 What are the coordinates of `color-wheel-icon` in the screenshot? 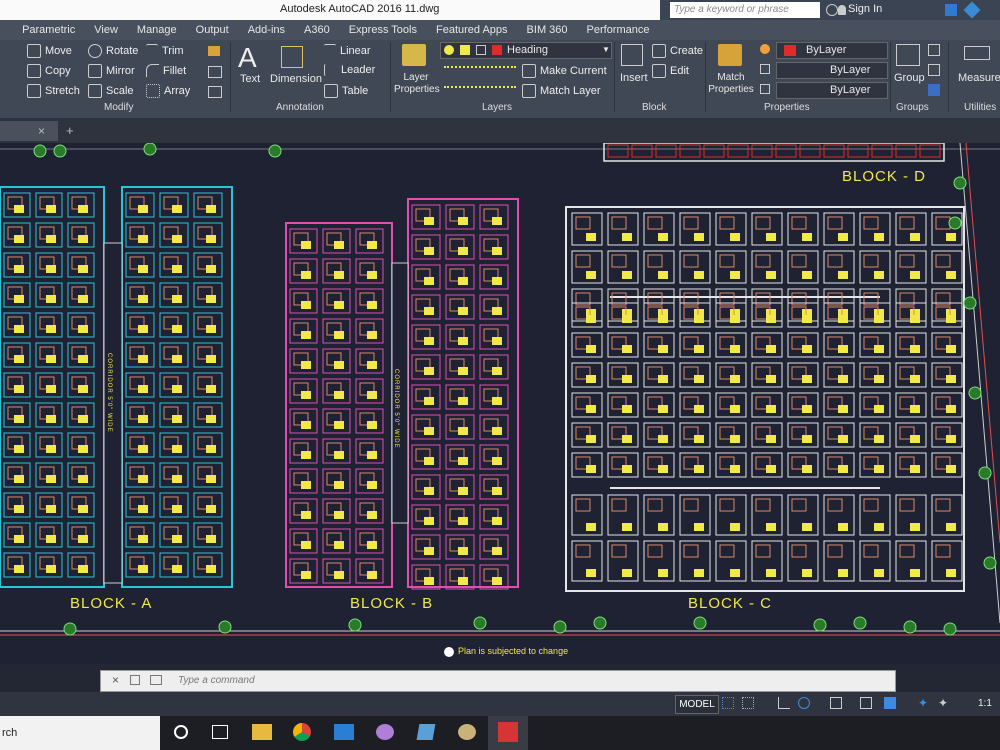 It's located at (765, 49).